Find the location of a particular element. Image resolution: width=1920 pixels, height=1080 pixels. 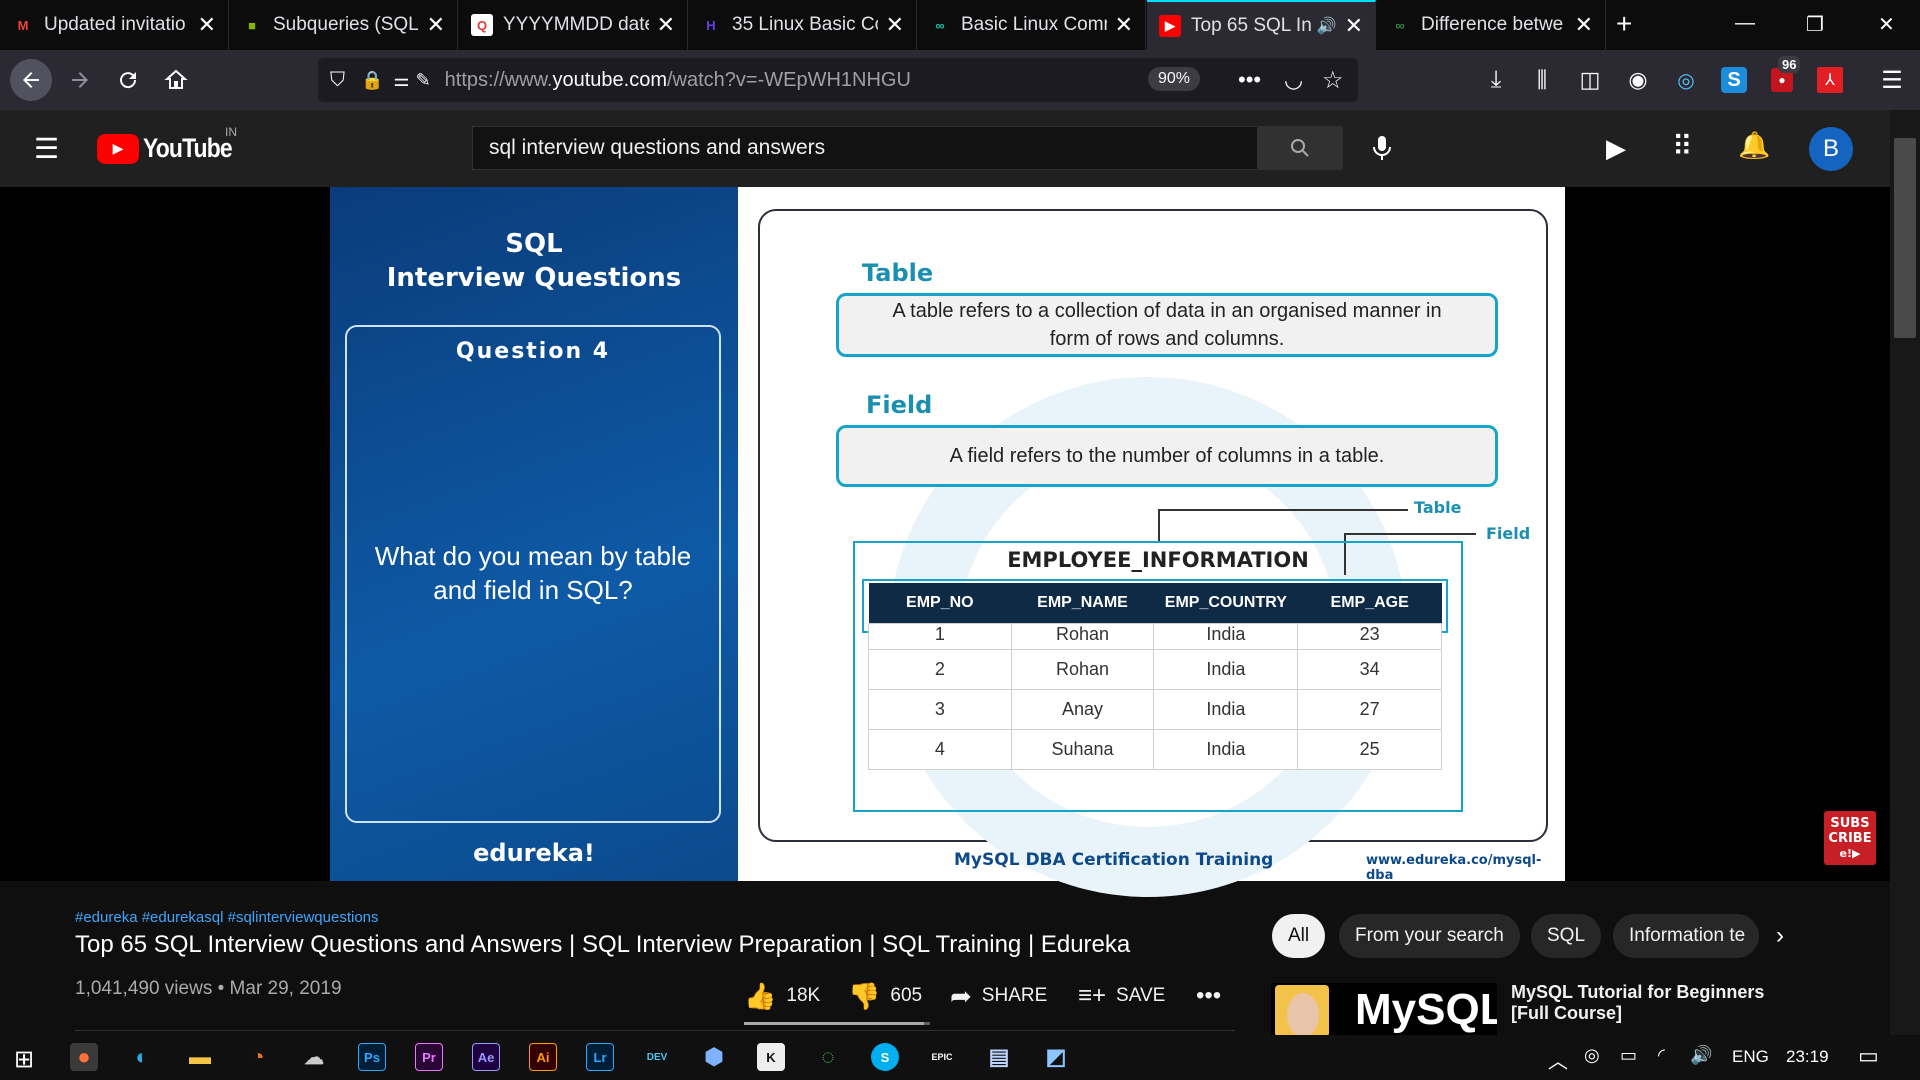

browser-tab: ▶ Top 65 SQL In 🔊 ✕ is located at coordinates (1261, 25).